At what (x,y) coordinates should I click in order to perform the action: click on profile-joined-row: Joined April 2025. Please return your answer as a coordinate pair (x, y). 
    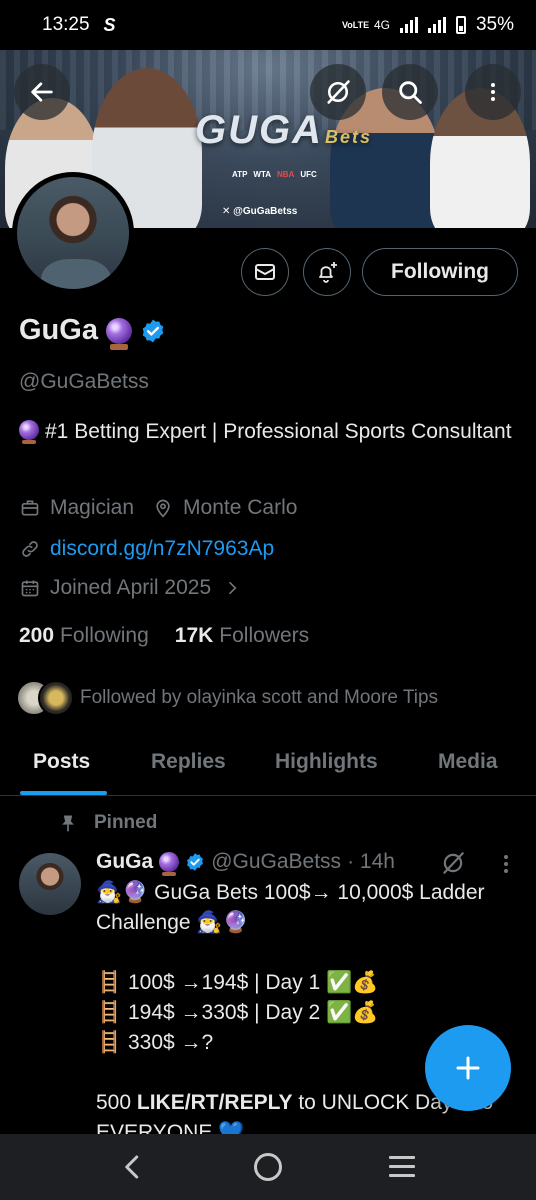
    Looking at the image, I should click on (135, 588).